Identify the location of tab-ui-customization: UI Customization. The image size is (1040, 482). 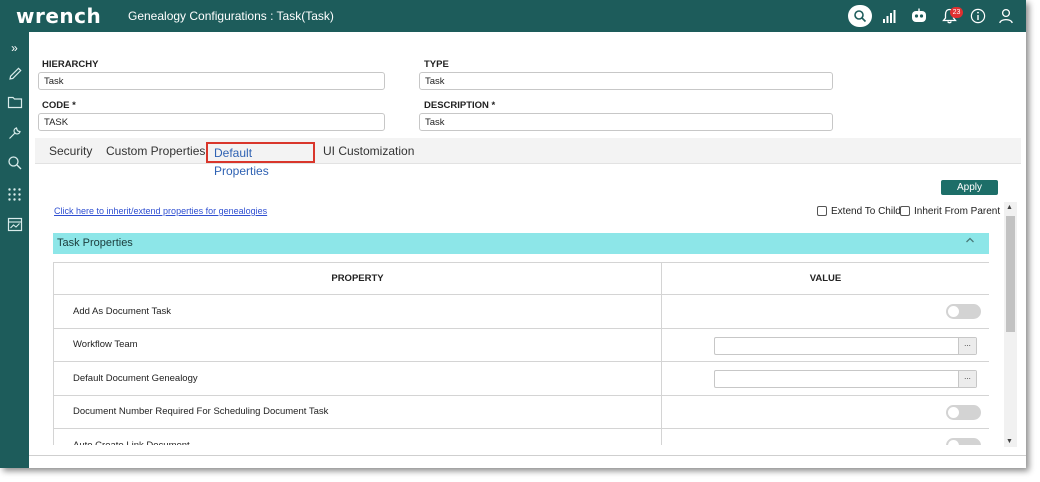
(368, 152).